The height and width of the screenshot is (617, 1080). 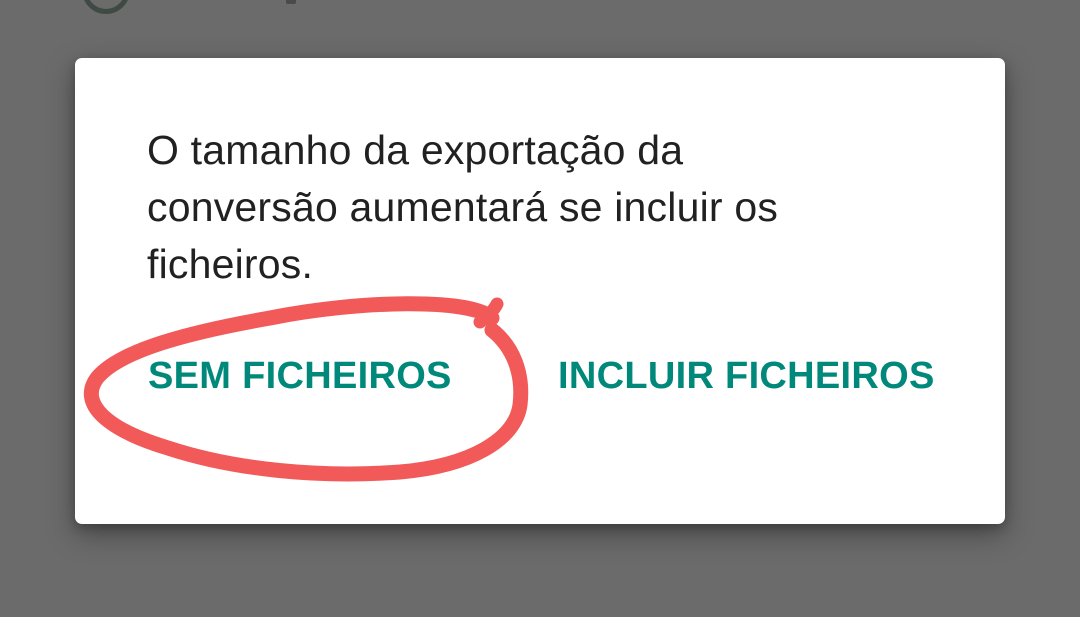 What do you see at coordinates (106, 7) in the screenshot?
I see `circle-outline-icon` at bounding box center [106, 7].